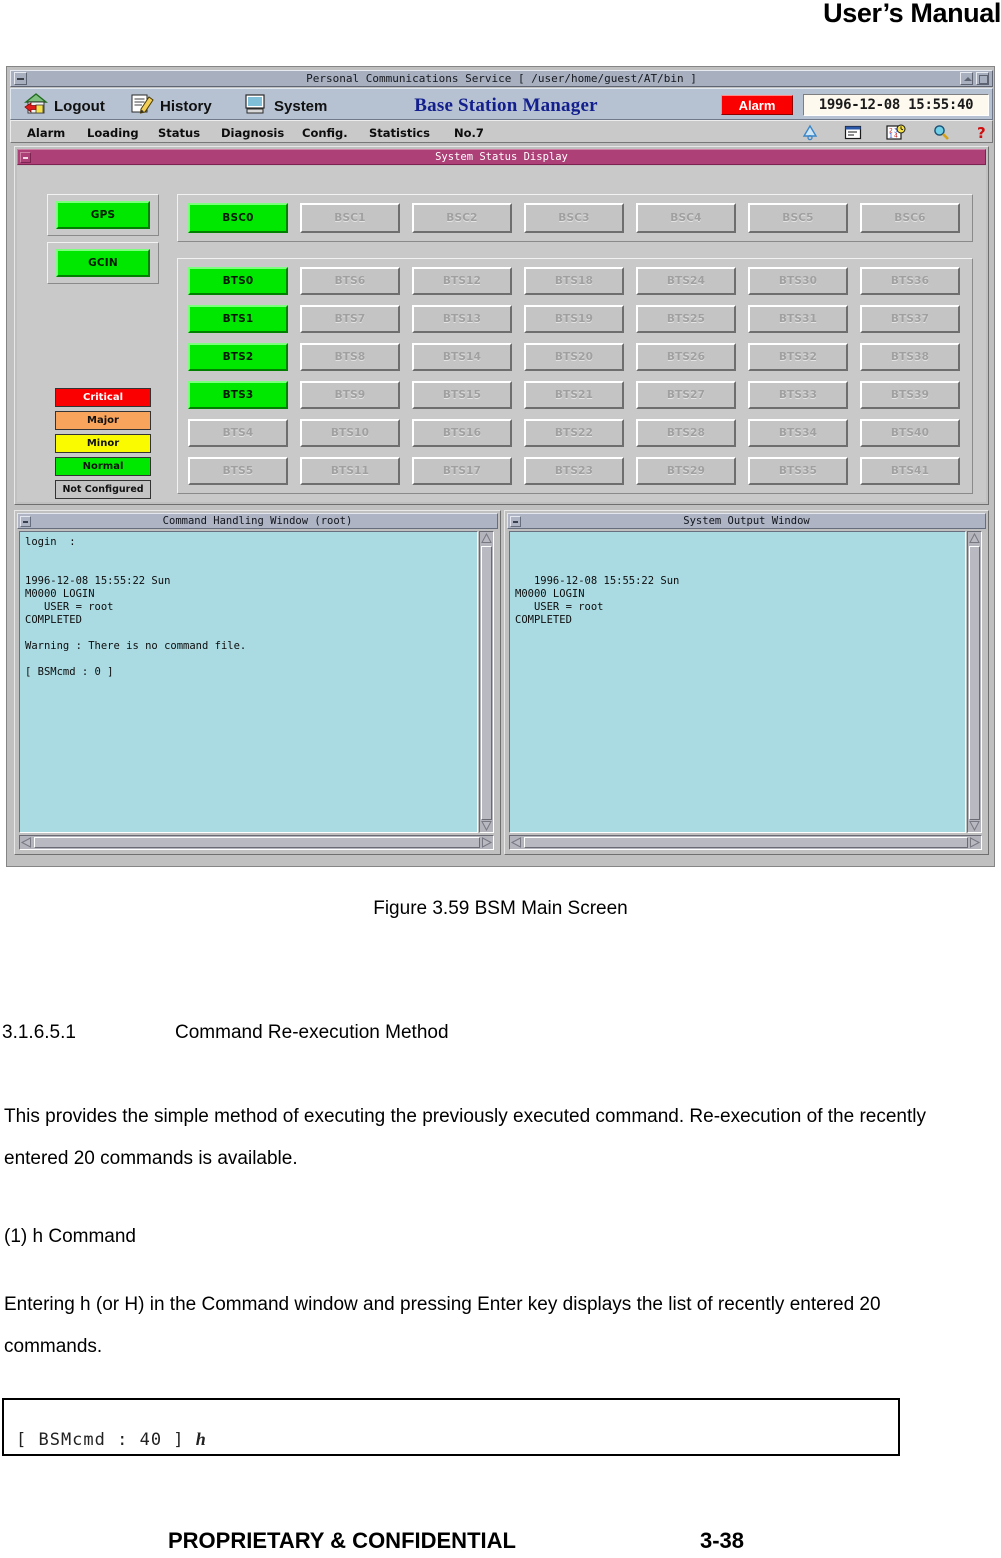 The width and height of the screenshot is (1001, 1558). I want to click on command-window-hscroll-thumb, so click(257, 842).